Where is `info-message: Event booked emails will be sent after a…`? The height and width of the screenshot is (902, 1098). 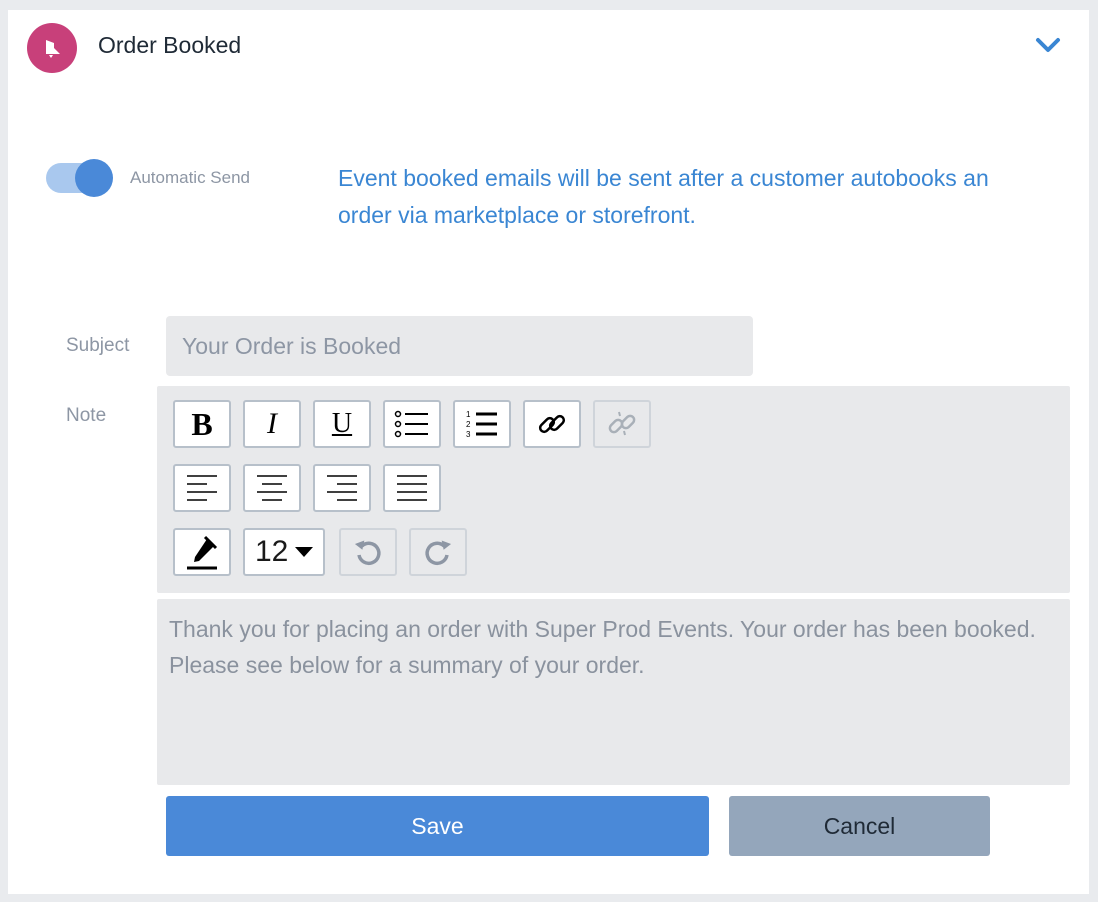
info-message: Event booked emails will be sent after a… is located at coordinates (663, 196).